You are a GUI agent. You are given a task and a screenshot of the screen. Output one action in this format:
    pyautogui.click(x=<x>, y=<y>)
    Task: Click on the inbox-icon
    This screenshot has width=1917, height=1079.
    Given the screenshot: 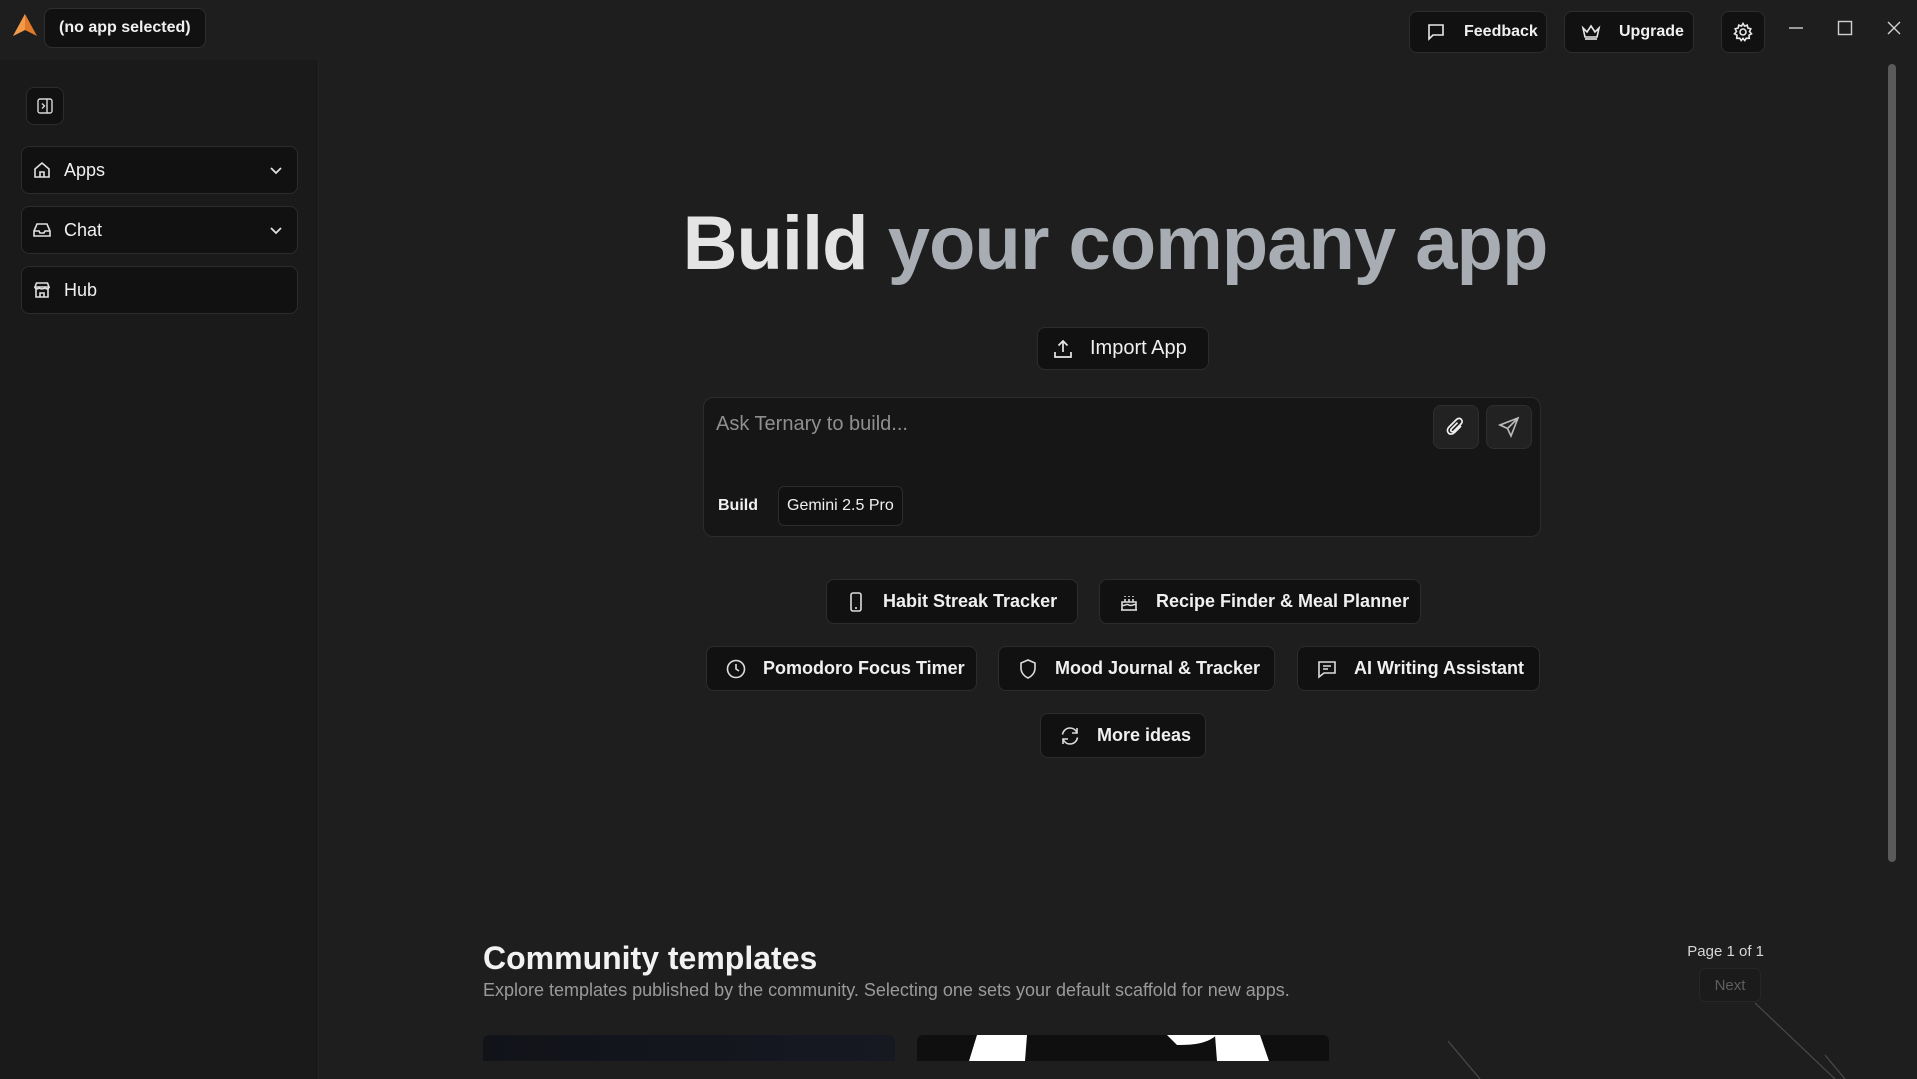 What is the action you would take?
    pyautogui.click(x=42, y=230)
    